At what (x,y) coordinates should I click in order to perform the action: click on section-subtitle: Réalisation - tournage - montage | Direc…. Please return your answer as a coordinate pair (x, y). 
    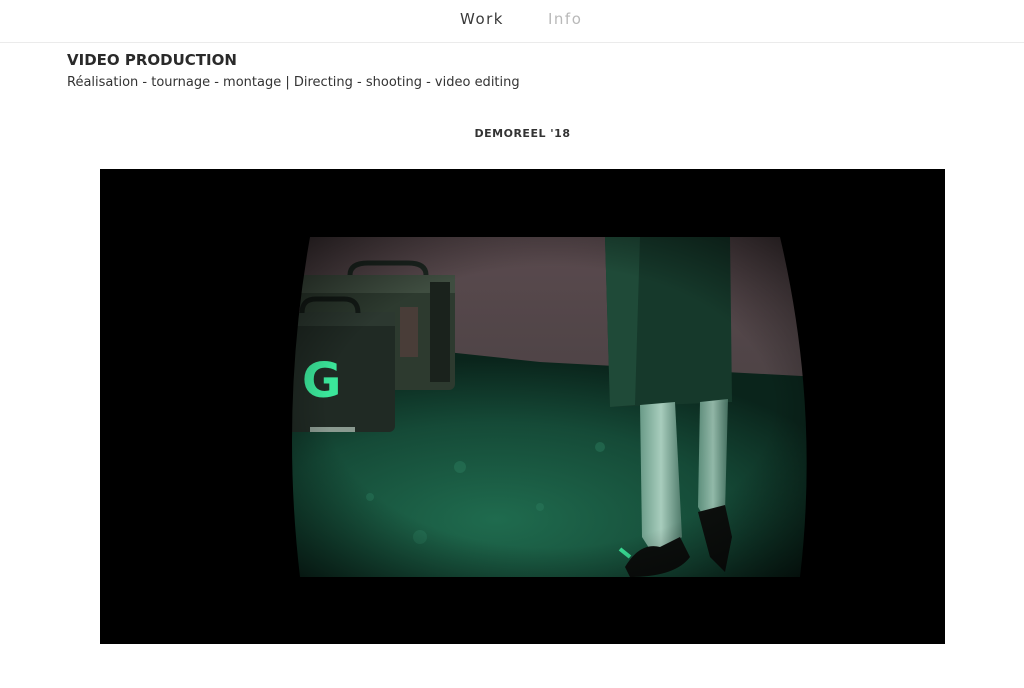
    Looking at the image, I should click on (293, 82).